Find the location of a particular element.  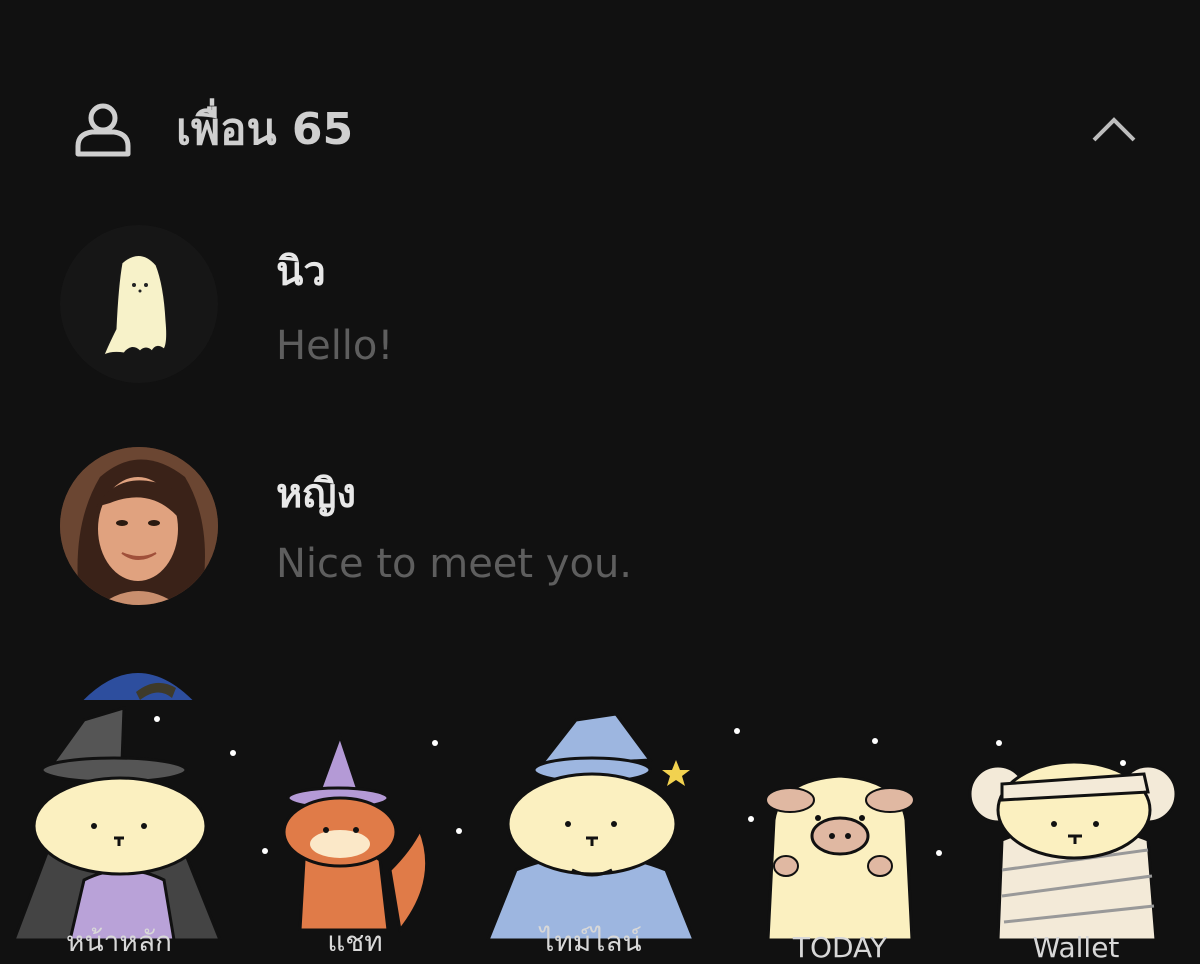

friend-name: นิว is located at coordinates (301, 272).